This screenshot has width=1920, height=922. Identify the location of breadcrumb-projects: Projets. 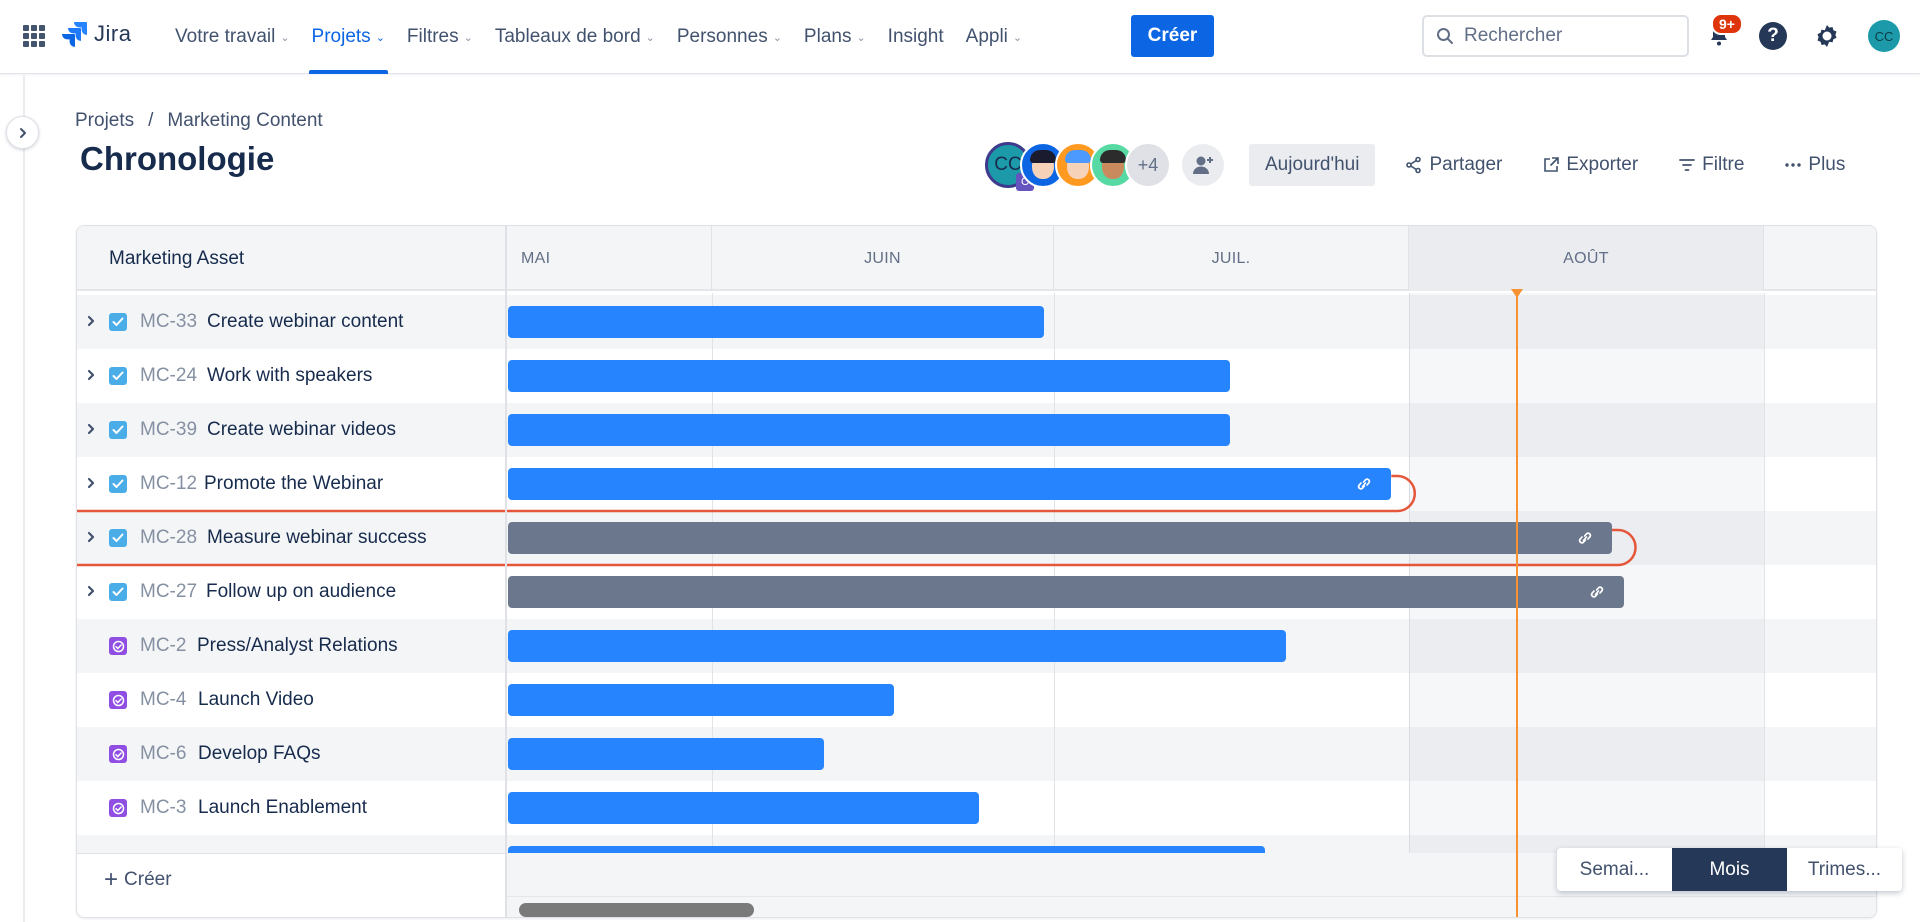
(104, 121).